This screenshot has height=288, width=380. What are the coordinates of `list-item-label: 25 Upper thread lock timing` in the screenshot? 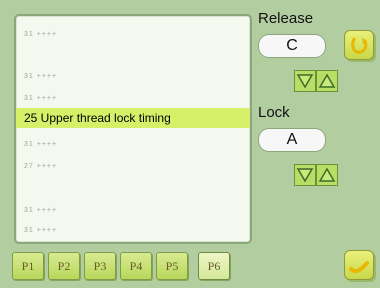 It's located at (97, 118).